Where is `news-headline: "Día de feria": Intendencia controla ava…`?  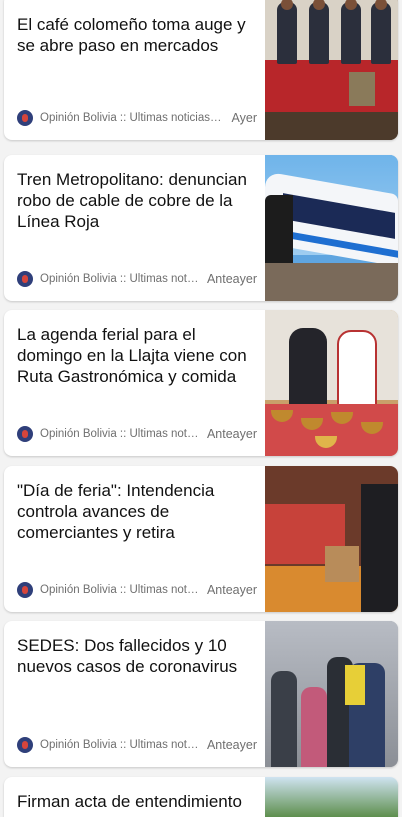
news-headline: "Día de feria": Intendencia controla ava… is located at coordinates (137, 511).